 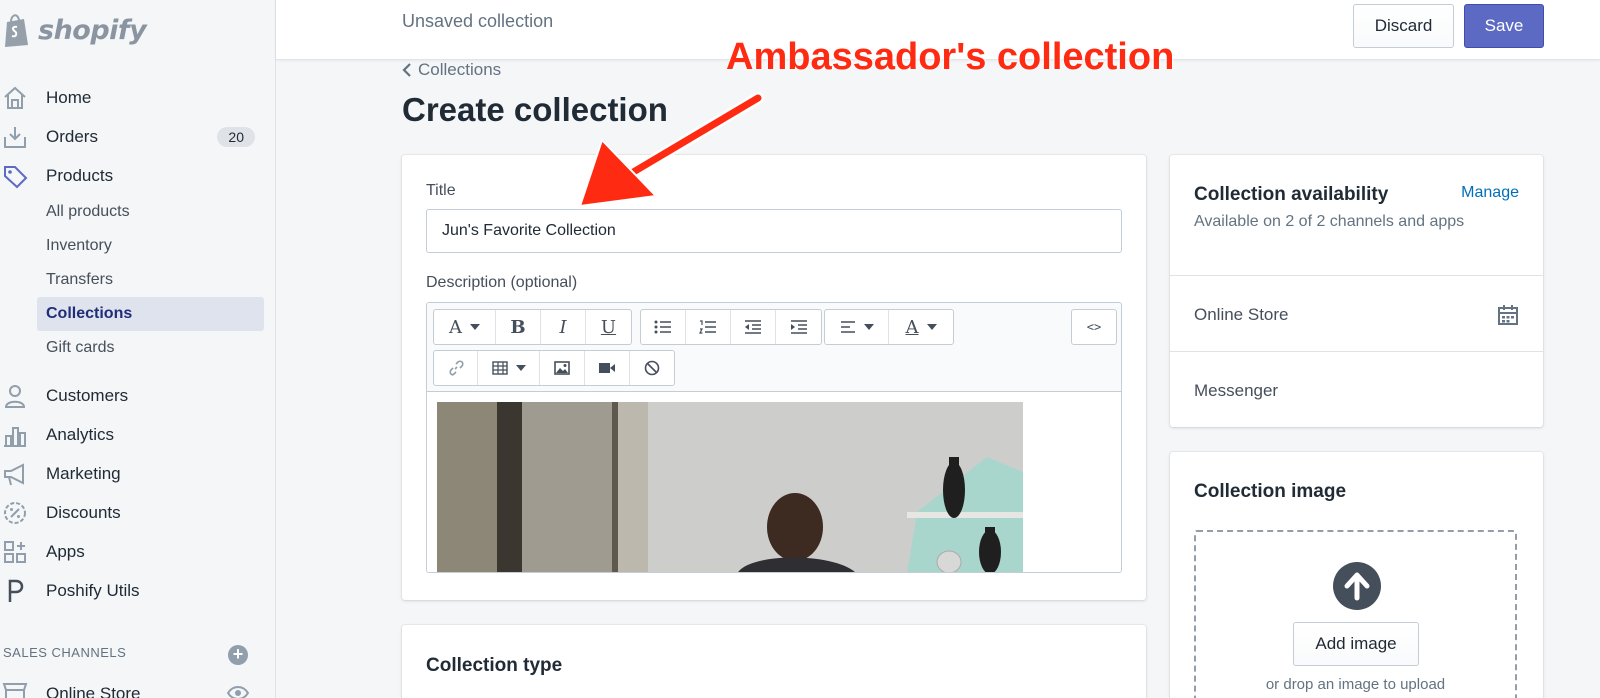 What do you see at coordinates (80, 434) in the screenshot?
I see `nav-label: Analytics` at bounding box center [80, 434].